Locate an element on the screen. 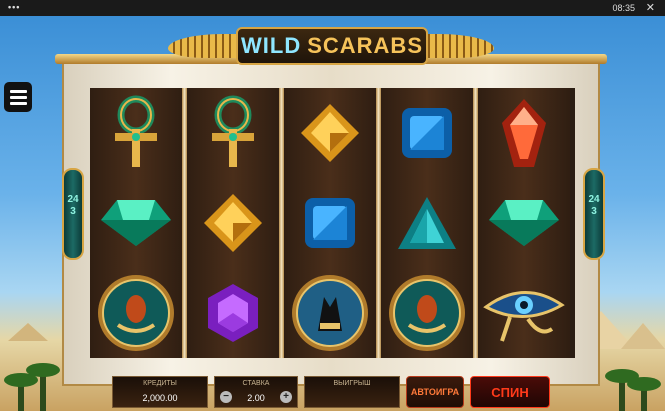 This screenshot has width=665, height=411. ways-right-badge: 243 is located at coordinates (594, 214).